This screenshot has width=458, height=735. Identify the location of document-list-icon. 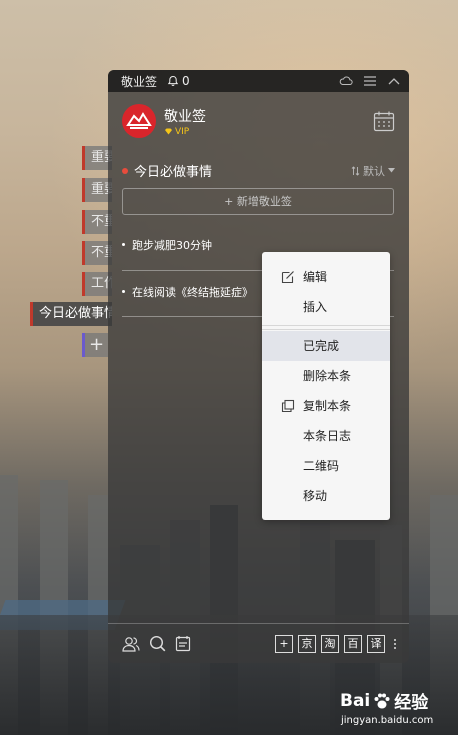
(183, 644).